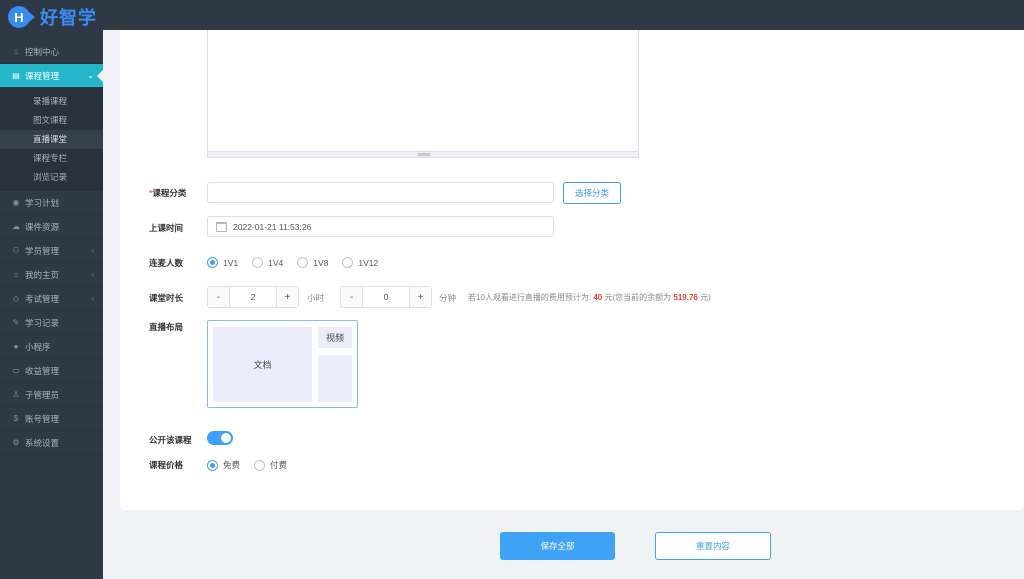 The width and height of the screenshot is (1024, 579). I want to click on tag-icon: ◇, so click(16, 298).